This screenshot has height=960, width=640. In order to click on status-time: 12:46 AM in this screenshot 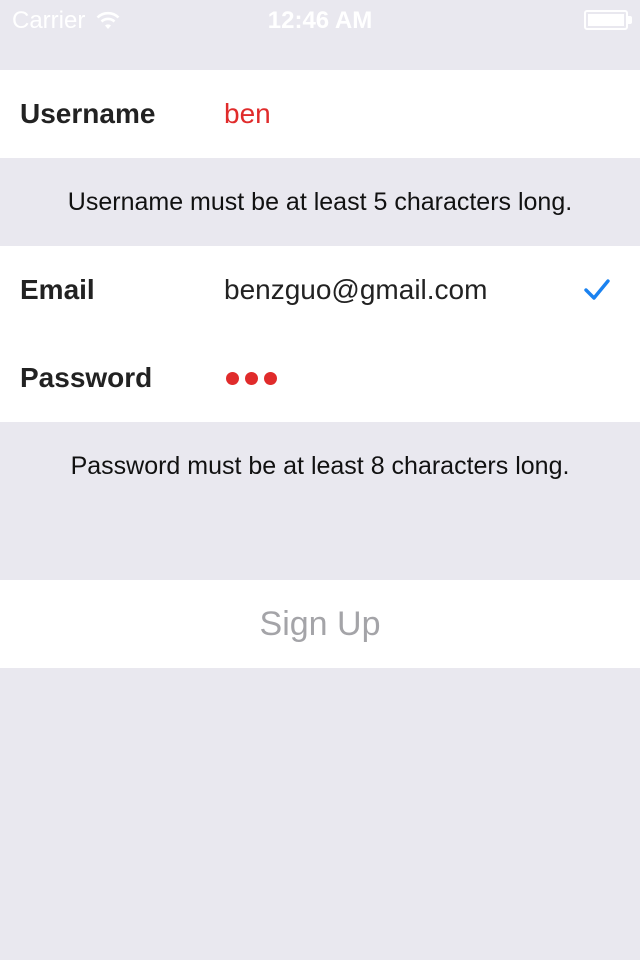, I will do `click(320, 20)`.